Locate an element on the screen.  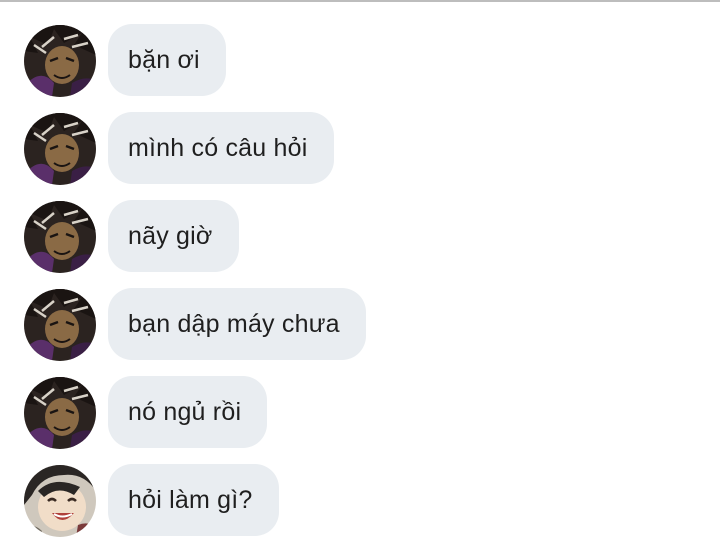
message-bubble: hỏi làm gì? is located at coordinates (193, 500).